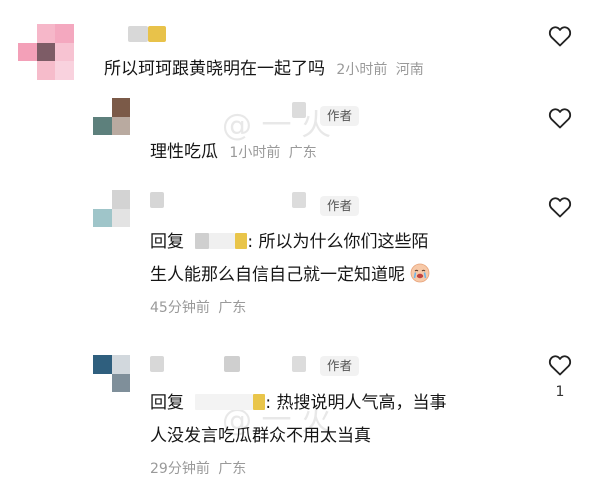 This screenshot has width=600, height=485. What do you see at coordinates (184, 152) in the screenshot?
I see `comment-body: 理性吃瓜` at bounding box center [184, 152].